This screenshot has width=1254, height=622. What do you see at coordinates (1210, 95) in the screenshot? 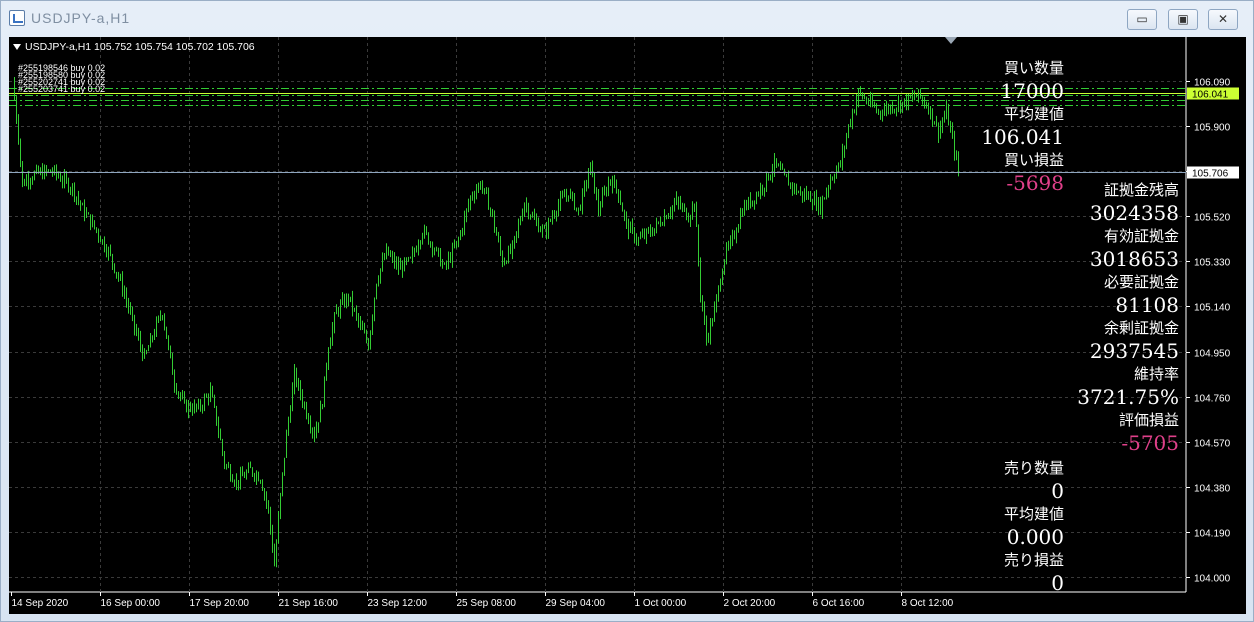
I see `average-price-tag-label: 106.041` at bounding box center [1210, 95].